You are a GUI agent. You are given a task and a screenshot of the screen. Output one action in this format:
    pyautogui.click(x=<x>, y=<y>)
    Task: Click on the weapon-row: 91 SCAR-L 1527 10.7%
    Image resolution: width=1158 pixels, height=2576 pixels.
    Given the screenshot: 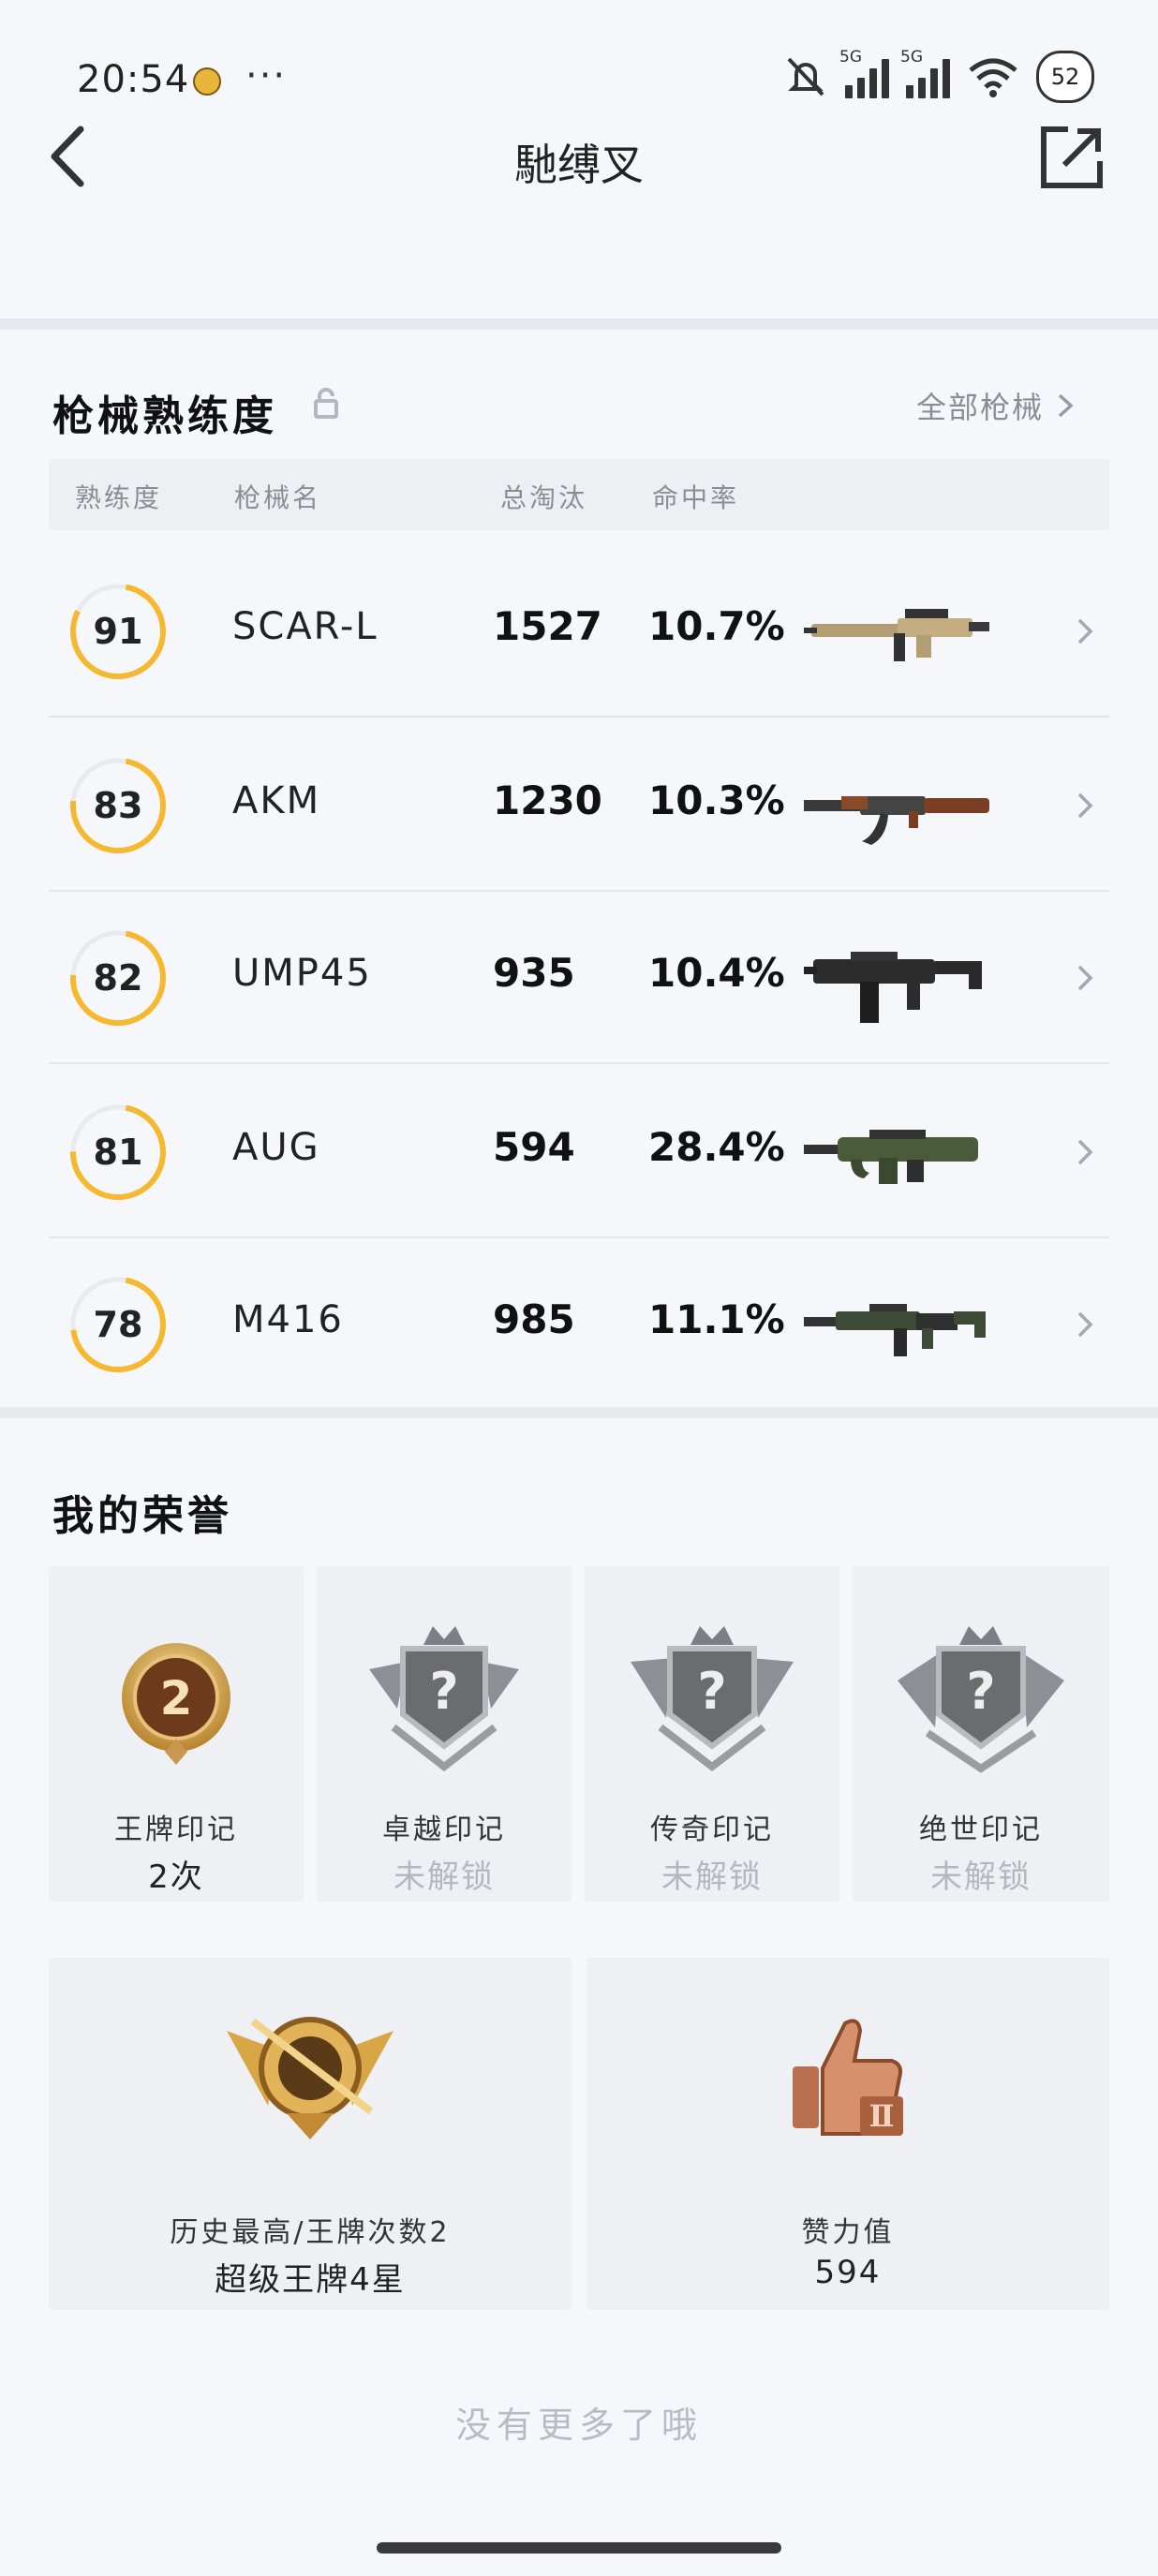 What is the action you would take?
    pyautogui.click(x=579, y=632)
    